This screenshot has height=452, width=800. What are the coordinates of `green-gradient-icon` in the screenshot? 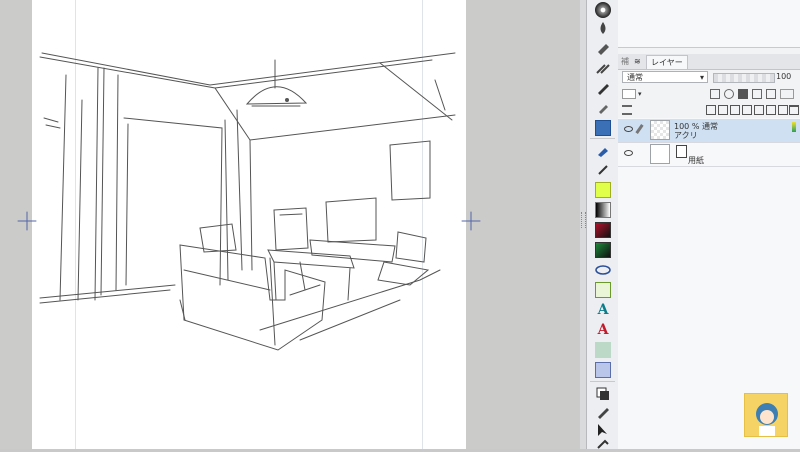 It's located at (603, 250).